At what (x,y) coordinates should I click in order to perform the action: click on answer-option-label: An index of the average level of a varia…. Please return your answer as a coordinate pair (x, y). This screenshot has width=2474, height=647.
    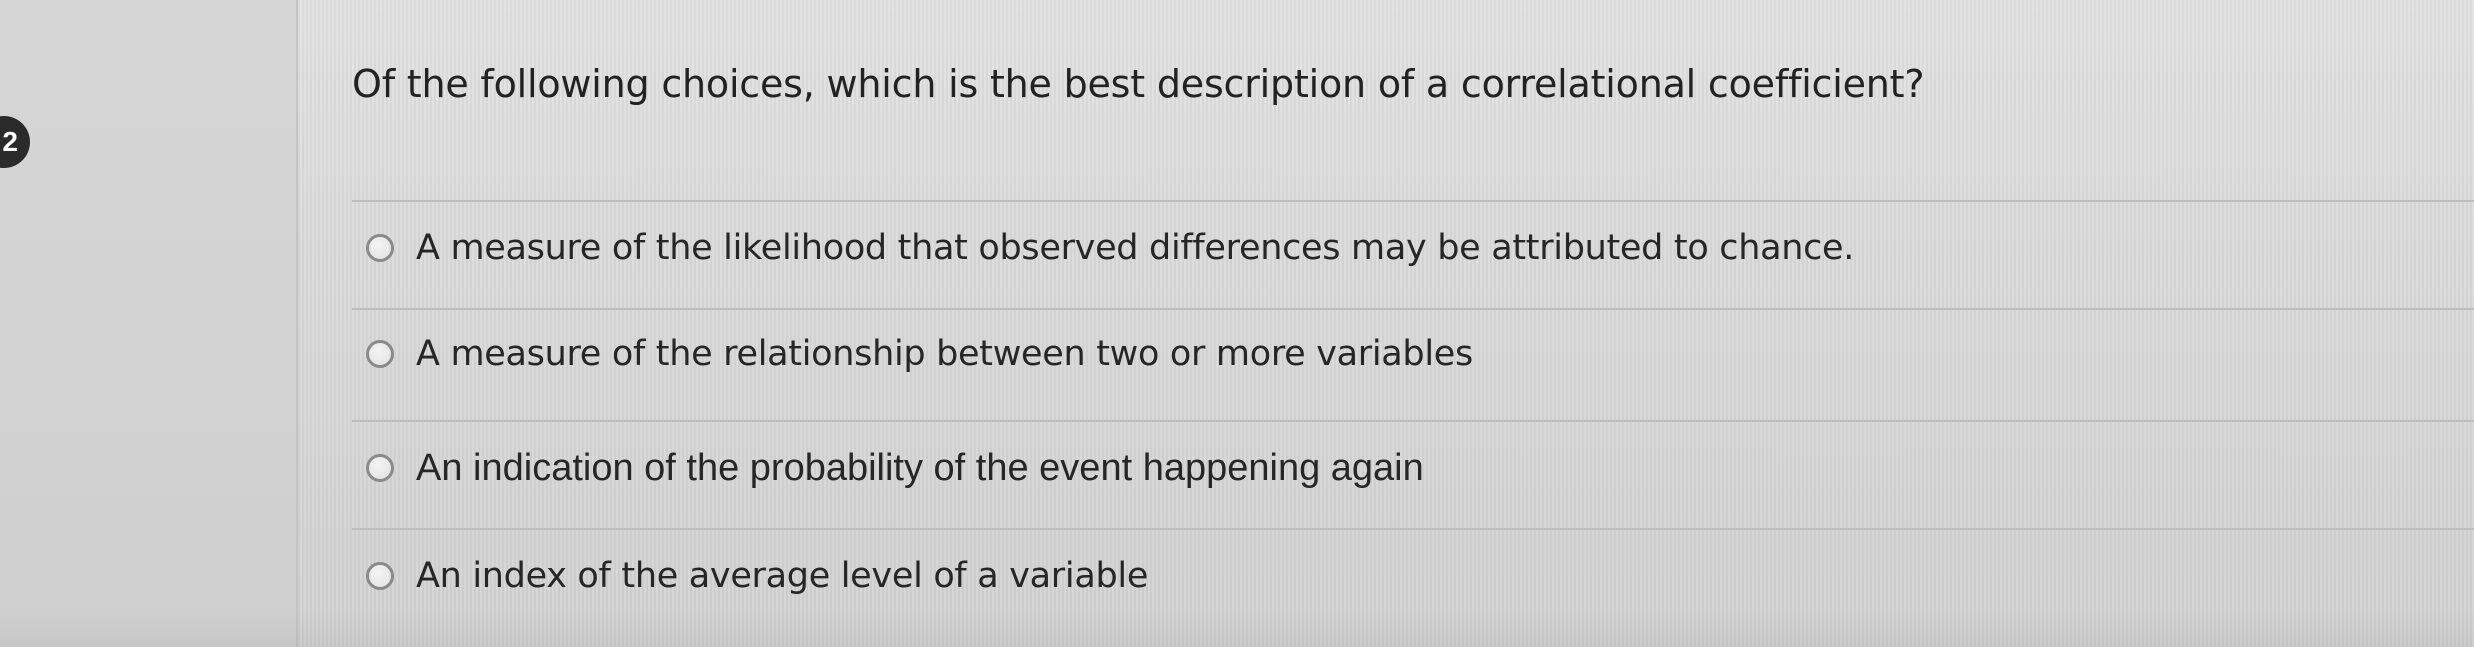
    Looking at the image, I should click on (782, 576).